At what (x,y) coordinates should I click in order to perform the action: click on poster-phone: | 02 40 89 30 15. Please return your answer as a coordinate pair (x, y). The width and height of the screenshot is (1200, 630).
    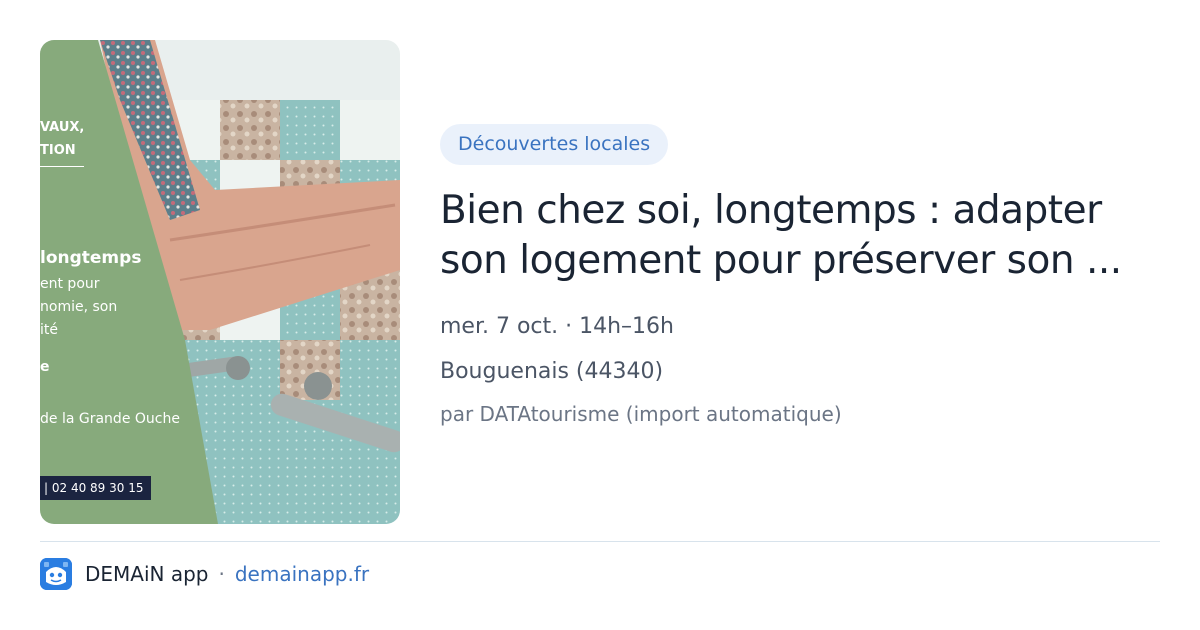
    Looking at the image, I should click on (95, 488).